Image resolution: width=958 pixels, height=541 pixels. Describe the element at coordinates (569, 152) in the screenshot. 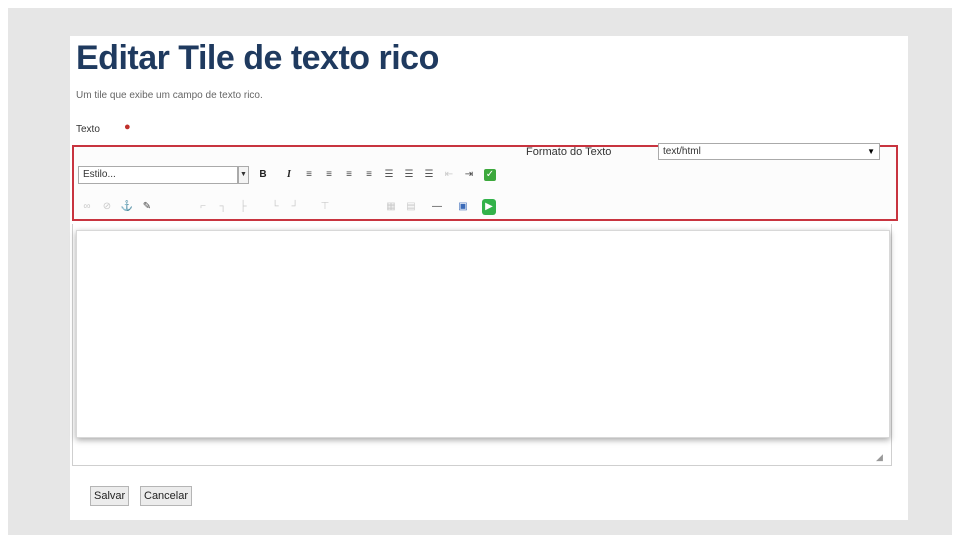

I see `text-format-label: Formato do Texto` at that location.